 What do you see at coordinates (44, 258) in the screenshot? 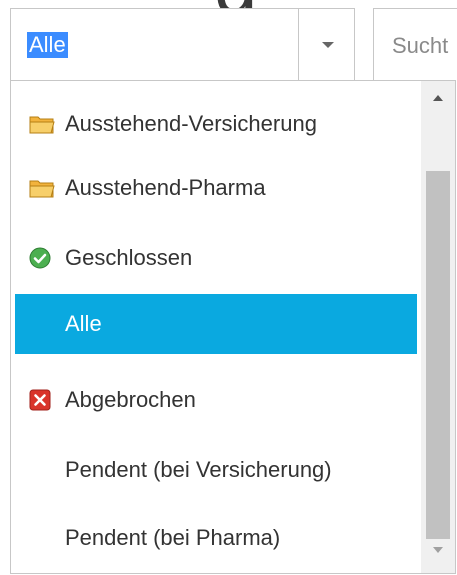
I see `check-circle-icon` at bounding box center [44, 258].